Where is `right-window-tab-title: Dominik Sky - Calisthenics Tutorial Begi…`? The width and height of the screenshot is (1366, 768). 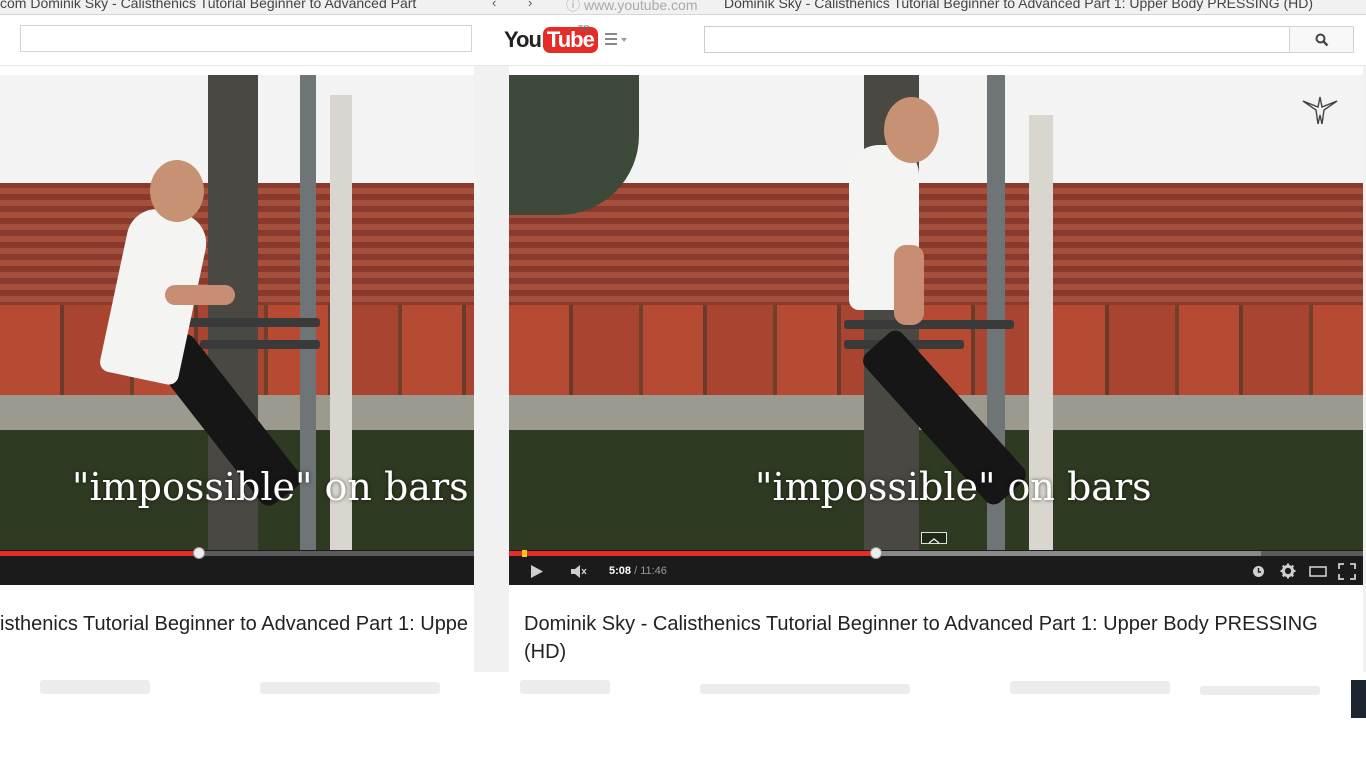 right-window-tab-title: Dominik Sky - Calisthenics Tutorial Begi… is located at coordinates (1018, 5).